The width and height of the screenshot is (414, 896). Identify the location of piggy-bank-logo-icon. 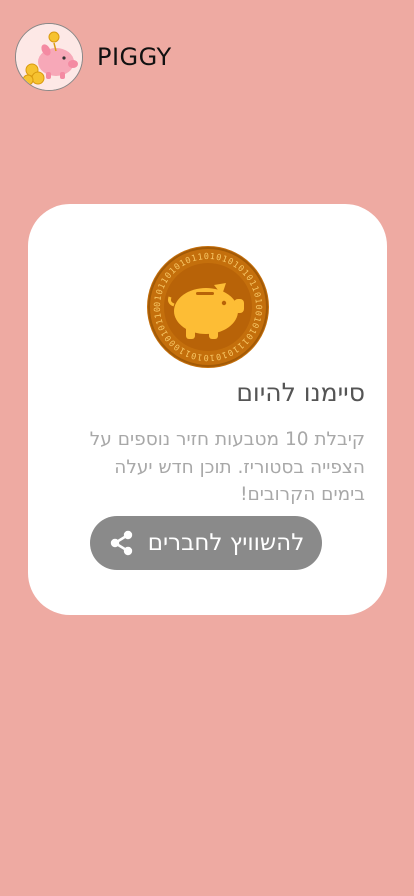
(49, 57).